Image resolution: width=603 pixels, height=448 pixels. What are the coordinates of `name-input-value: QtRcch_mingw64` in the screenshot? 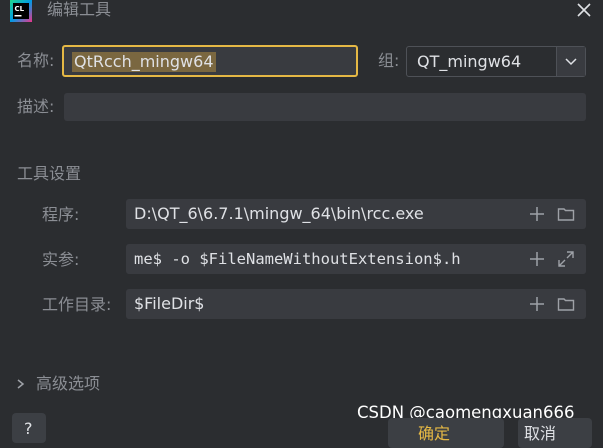 It's located at (144, 62).